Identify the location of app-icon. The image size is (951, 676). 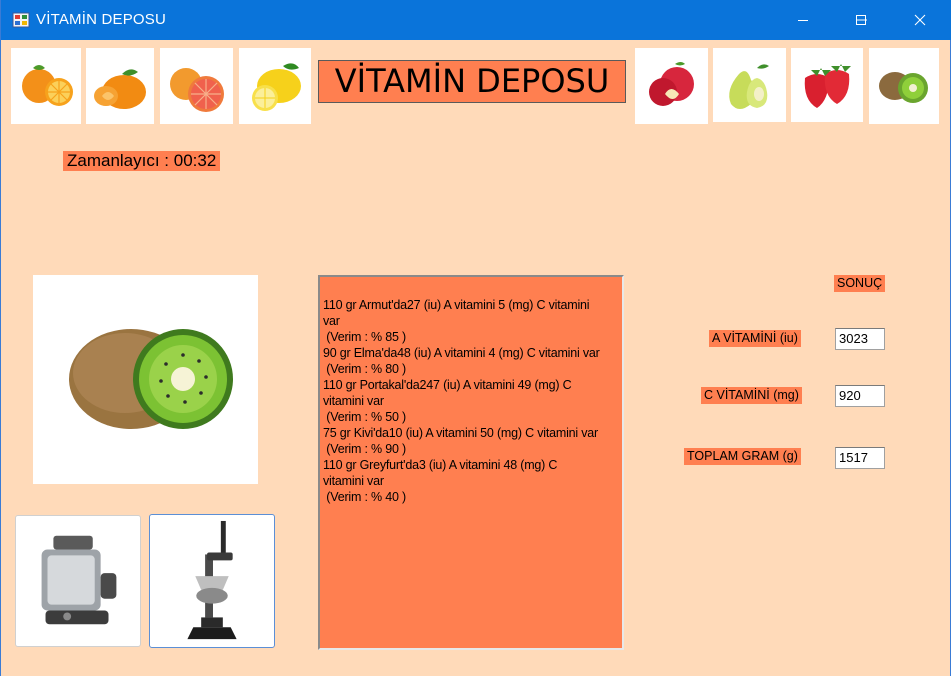
(21, 20).